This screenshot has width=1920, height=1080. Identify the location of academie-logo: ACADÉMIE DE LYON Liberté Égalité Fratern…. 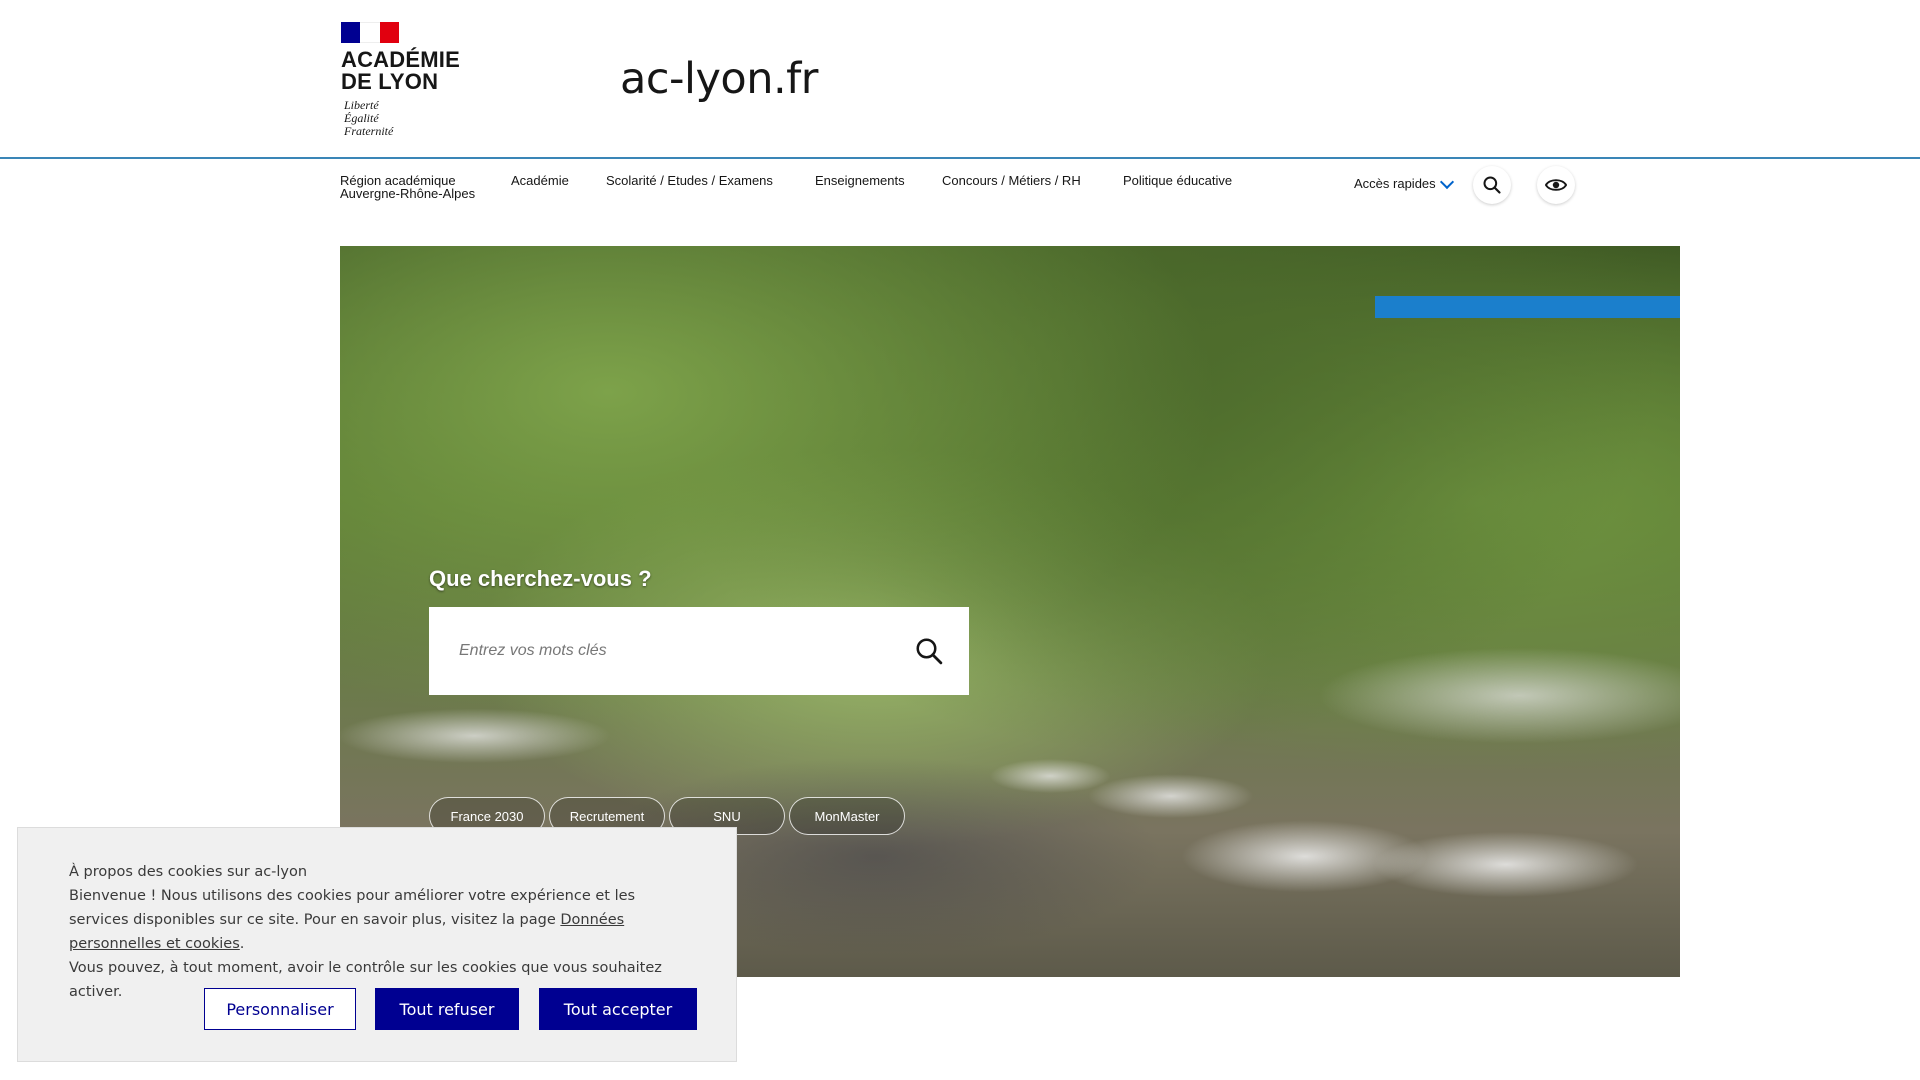
(406, 83).